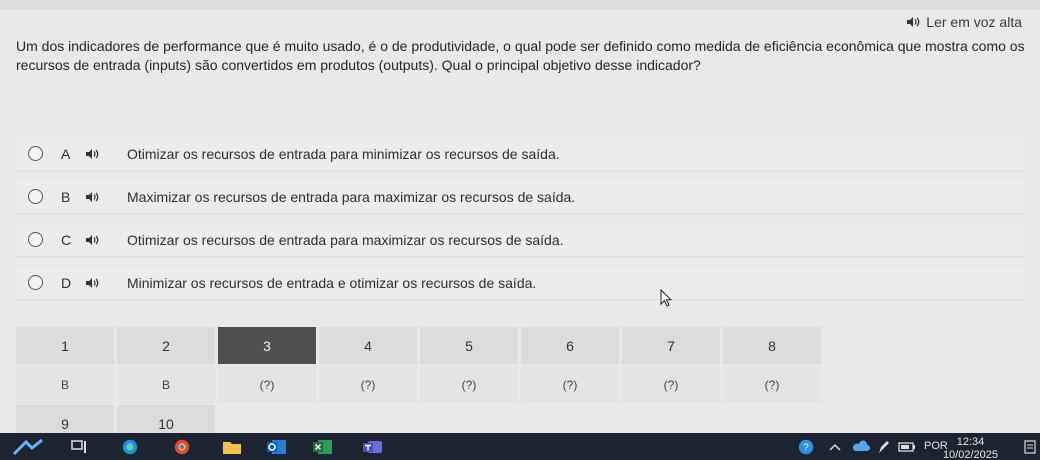 The width and height of the screenshot is (1040, 460). What do you see at coordinates (884, 447) in the screenshot?
I see `pen-icon` at bounding box center [884, 447].